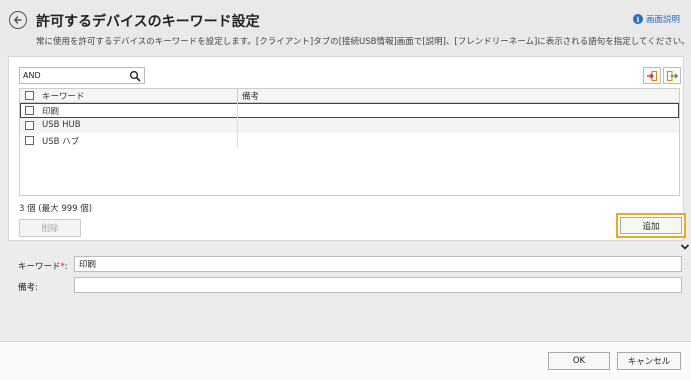  Describe the element at coordinates (349, 96) in the screenshot. I see `table-header: キーワード 備考` at that location.